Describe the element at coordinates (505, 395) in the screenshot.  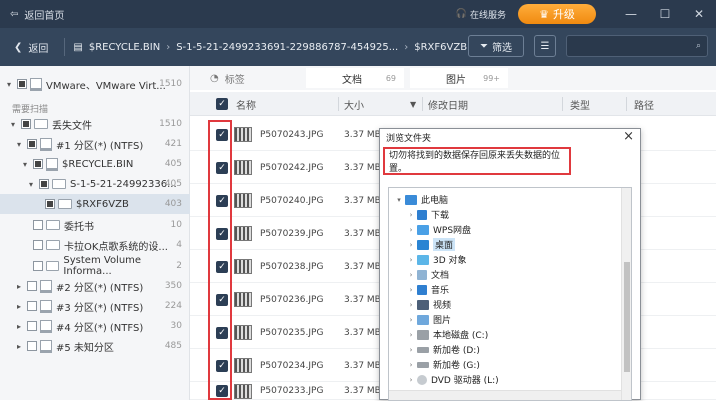
I see `horizontal-scrollbar` at that location.